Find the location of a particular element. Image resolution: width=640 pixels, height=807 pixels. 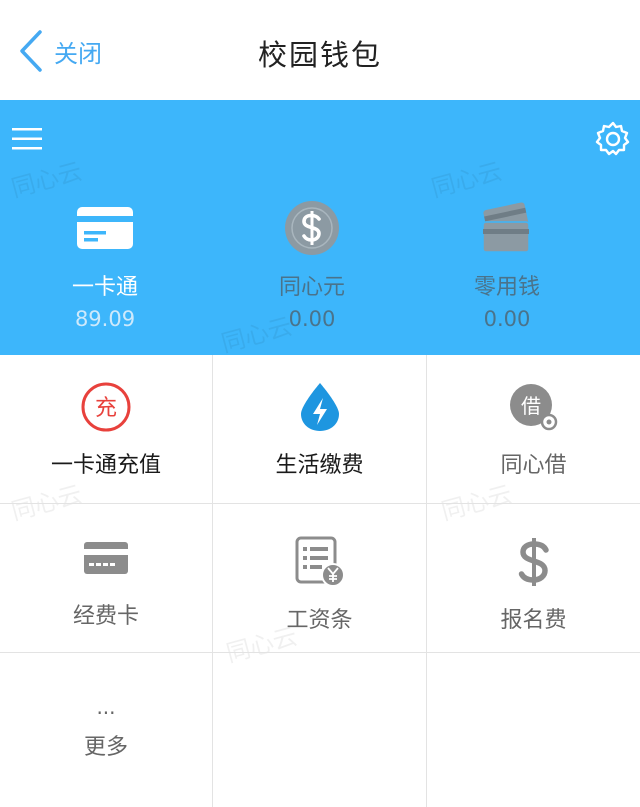

gear-icon is located at coordinates (612, 138).